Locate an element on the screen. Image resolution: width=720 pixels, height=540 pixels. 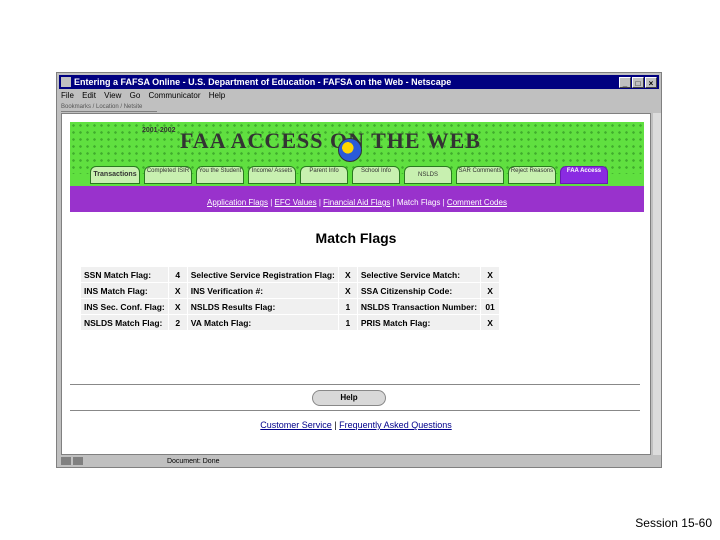
flag-label: Selective Service Match: is located at coordinates (419, 274).